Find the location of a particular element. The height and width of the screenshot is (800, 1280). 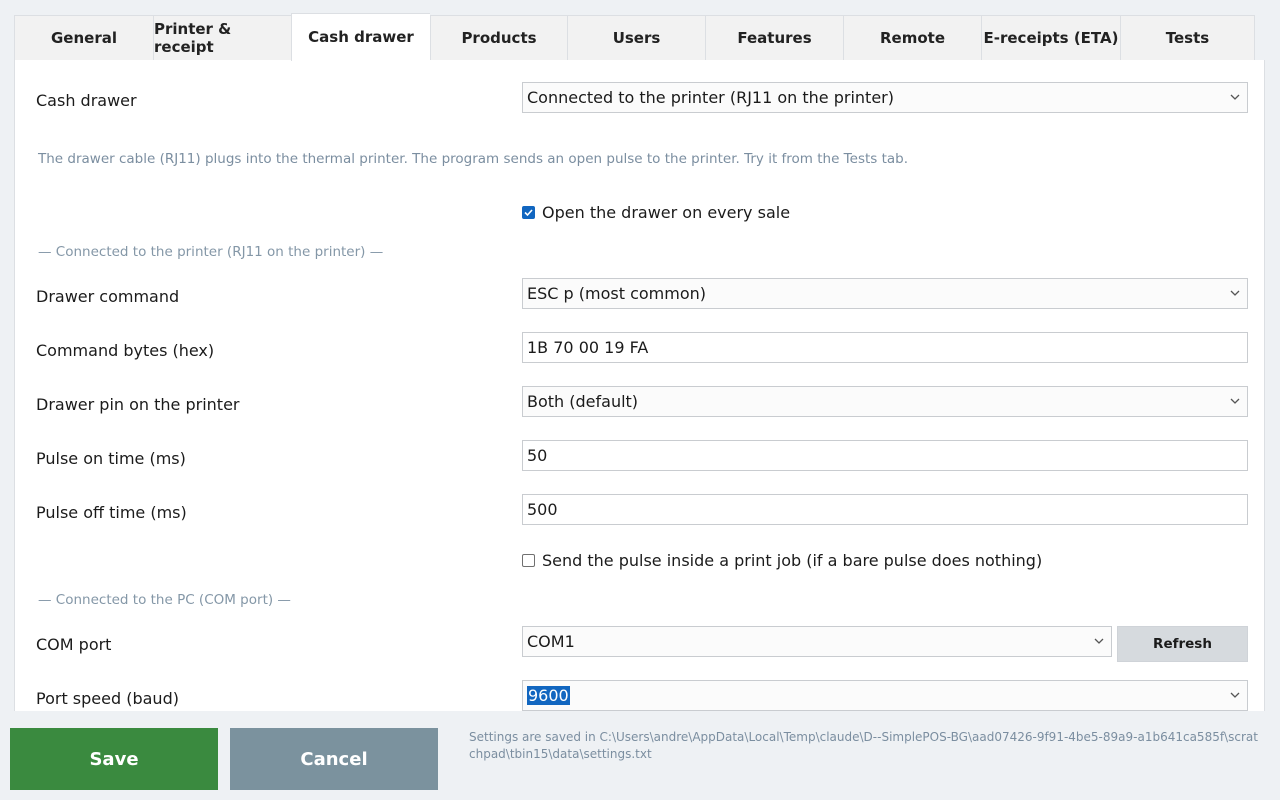

input-value: 1B 70 00 19 FA is located at coordinates (588, 347).